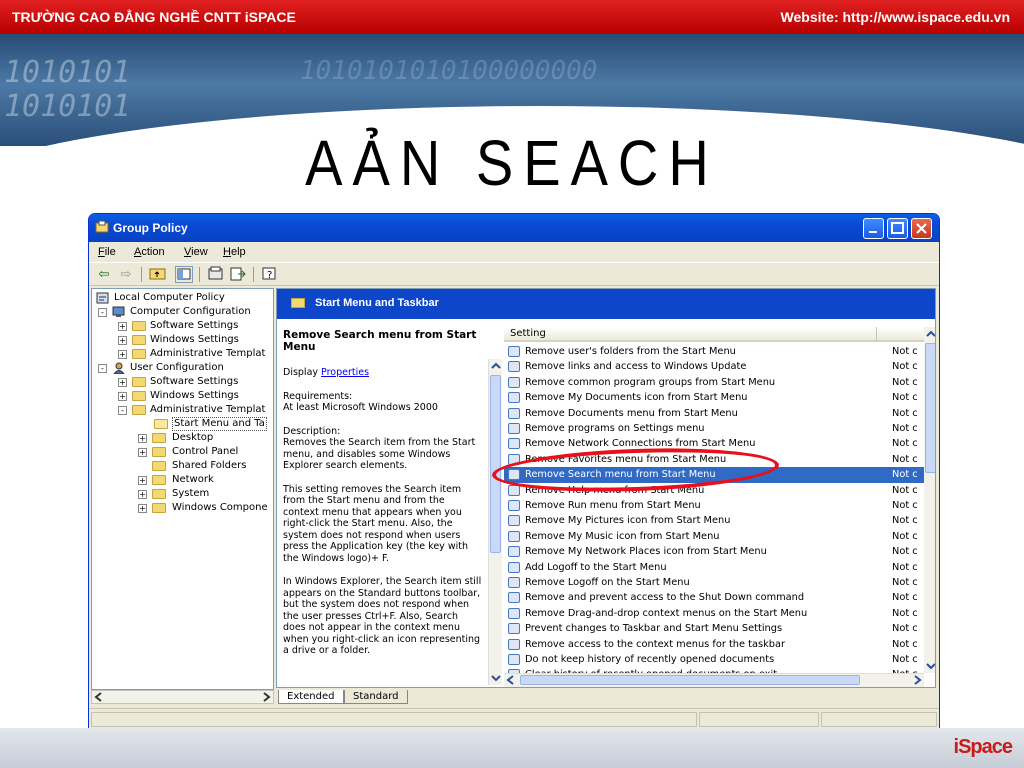 The width and height of the screenshot is (1024, 768). I want to click on display-prefix: Display, so click(302, 372).